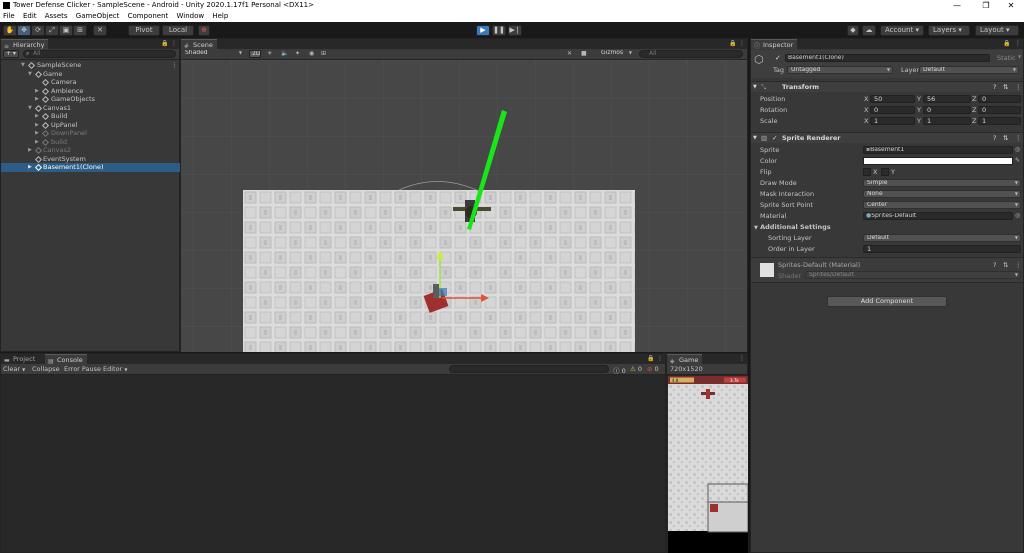 This screenshot has height=553, width=1024. Describe the element at coordinates (515, 30) in the screenshot. I see `step-button: ▶❘` at that location.